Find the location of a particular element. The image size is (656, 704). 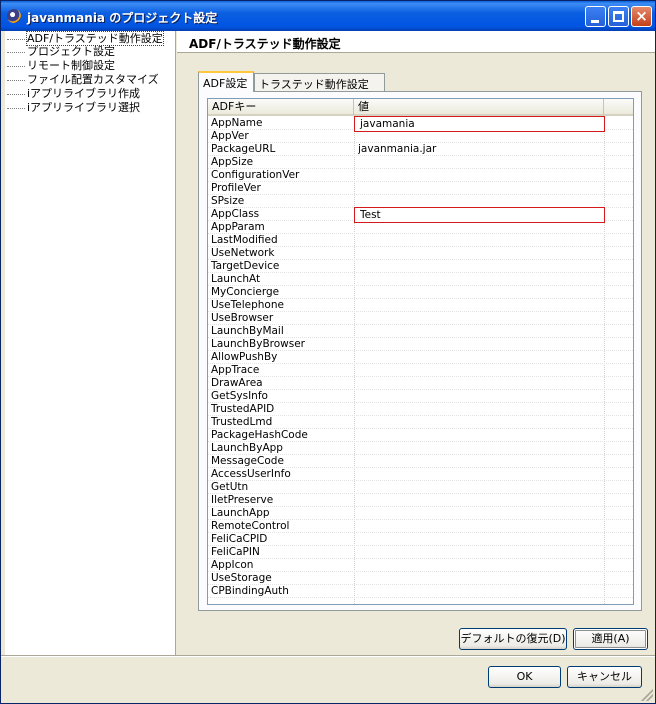

table-row: TrustedLmd is located at coordinates (420, 422).